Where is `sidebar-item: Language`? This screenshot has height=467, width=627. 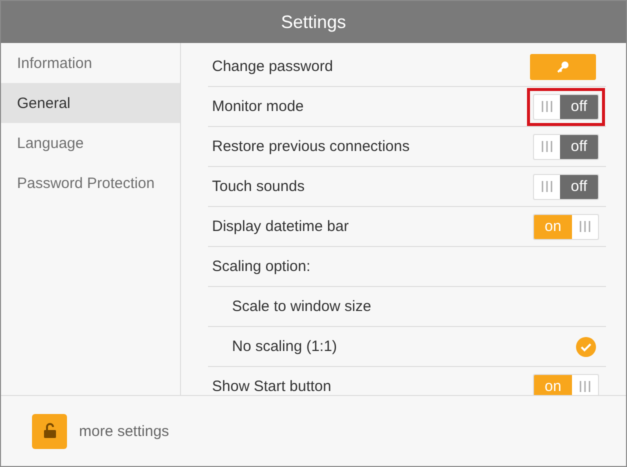
sidebar-item: Language is located at coordinates (90, 143).